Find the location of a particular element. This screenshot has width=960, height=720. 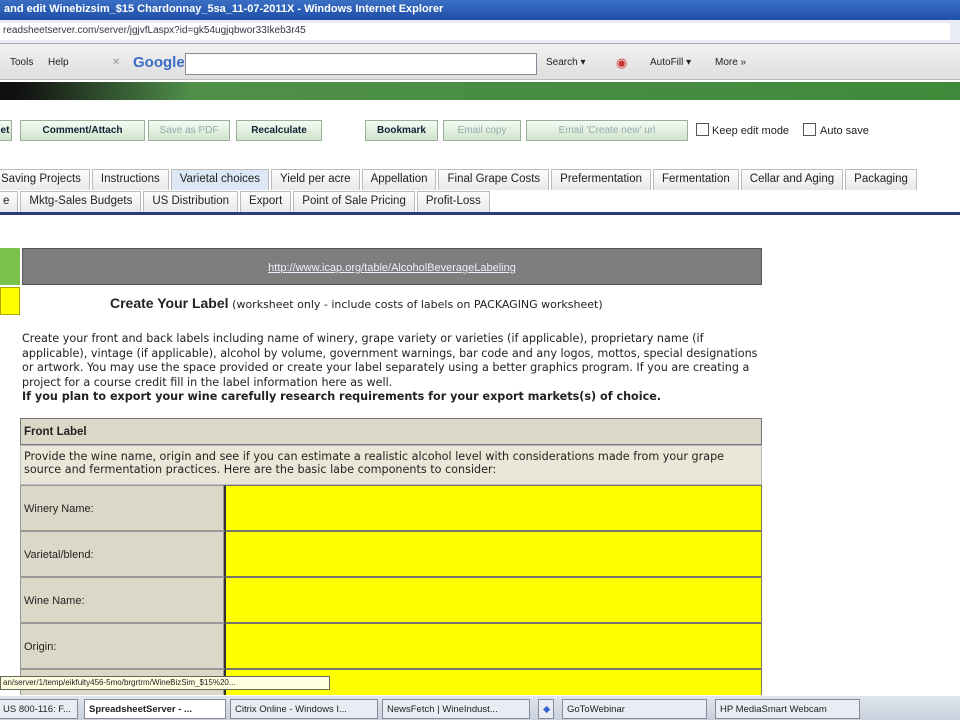

chrome-icon: ◉ is located at coordinates (621, 63).